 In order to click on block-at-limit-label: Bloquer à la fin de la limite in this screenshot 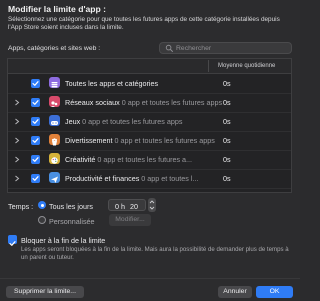, I will do `click(63, 240)`.